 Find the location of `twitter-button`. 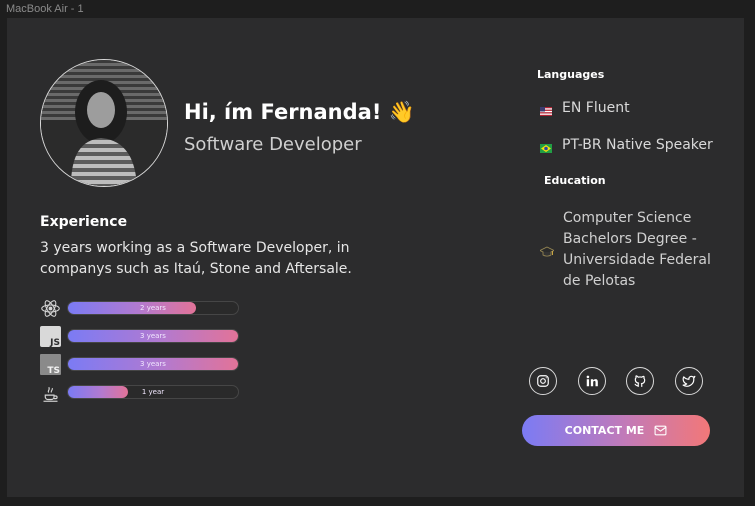

twitter-button is located at coordinates (689, 381).